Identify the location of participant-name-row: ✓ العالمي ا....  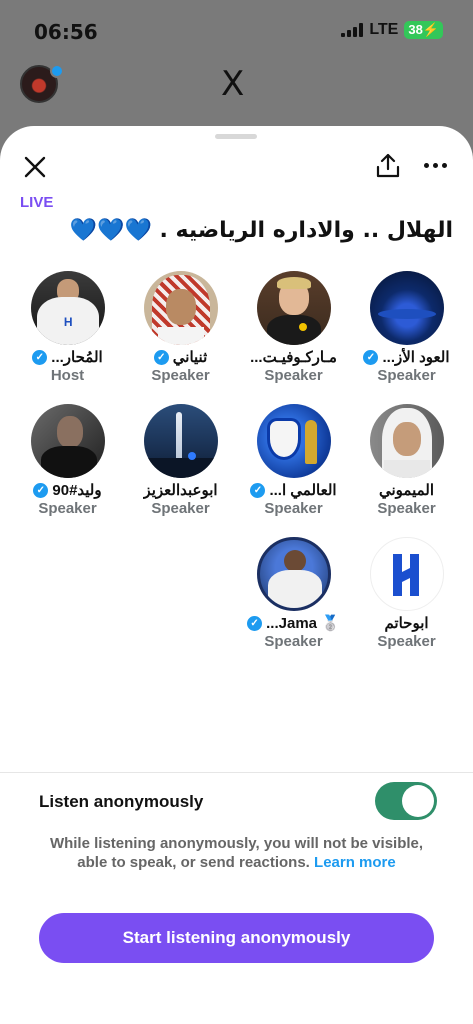
(293, 490).